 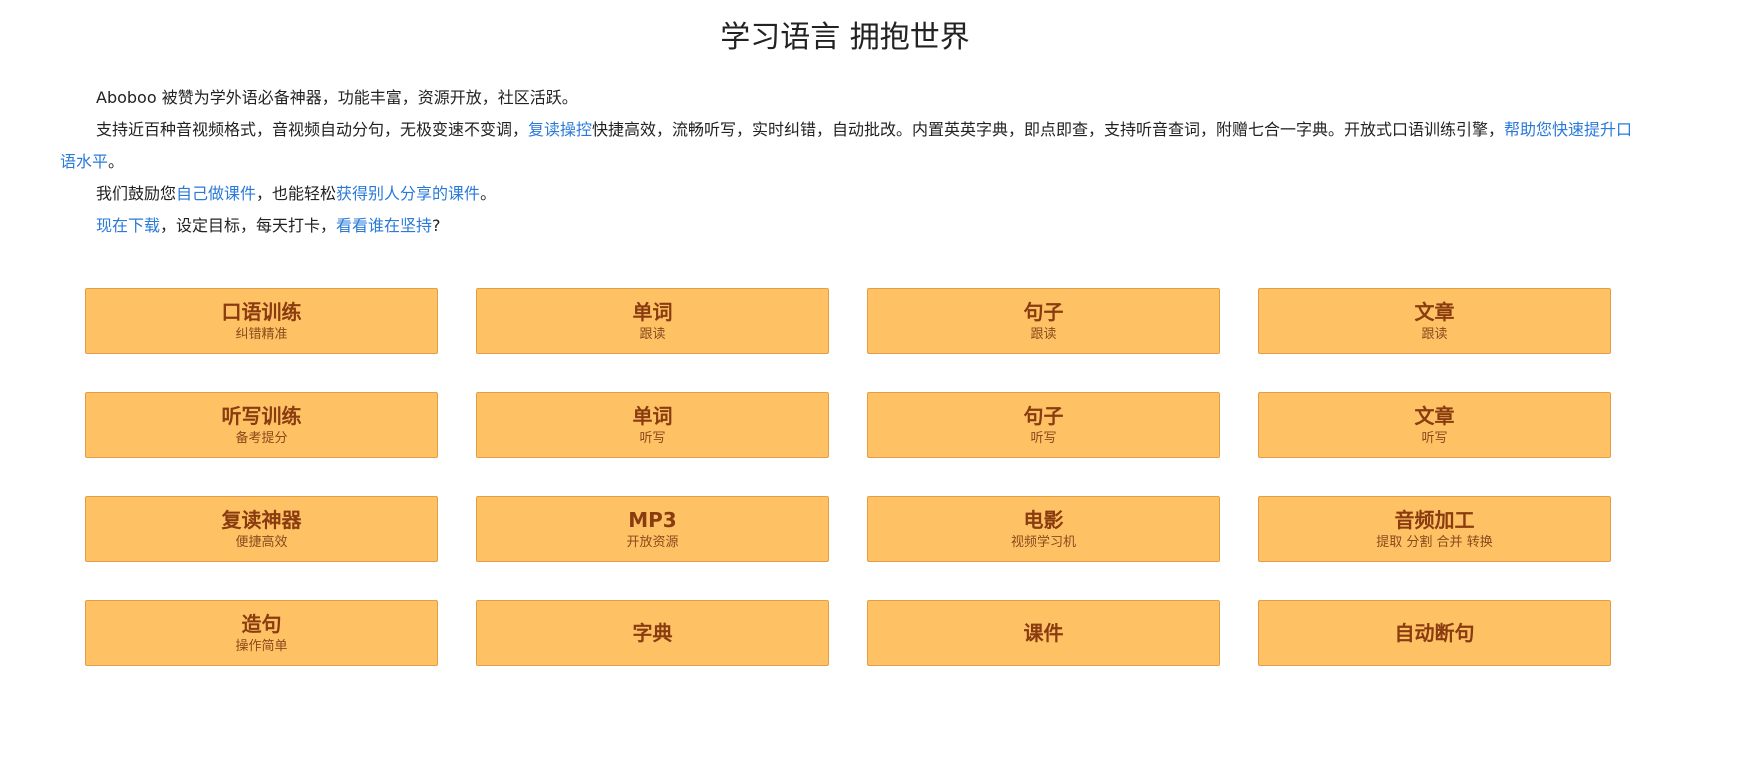 I want to click on intro-line-1-text: Aboboo 被赞为学外语必备神器，功能丰富，资源开放，社区活跃。, so click(x=337, y=97).